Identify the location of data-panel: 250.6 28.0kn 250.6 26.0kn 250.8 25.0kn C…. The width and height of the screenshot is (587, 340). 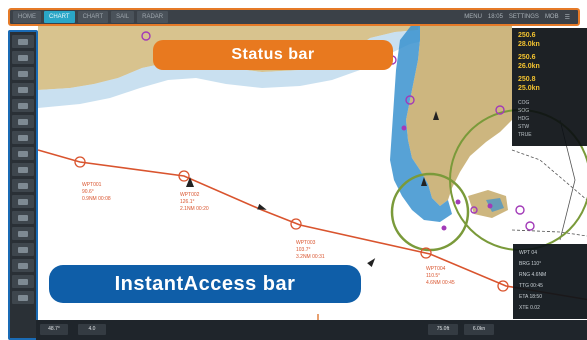
(549, 87).